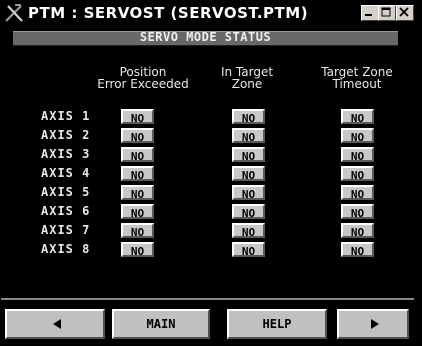 Image resolution: width=422 pixels, height=346 pixels. I want to click on section-header-bar: SERVO MODE STATUS, so click(205, 38).